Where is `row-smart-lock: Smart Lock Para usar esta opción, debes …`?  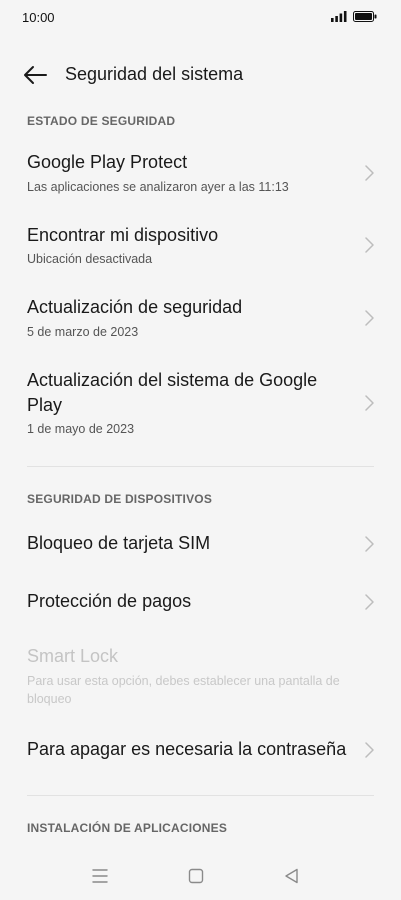
row-smart-lock: Smart Lock Para usar esta opción, debes … is located at coordinates (200, 676).